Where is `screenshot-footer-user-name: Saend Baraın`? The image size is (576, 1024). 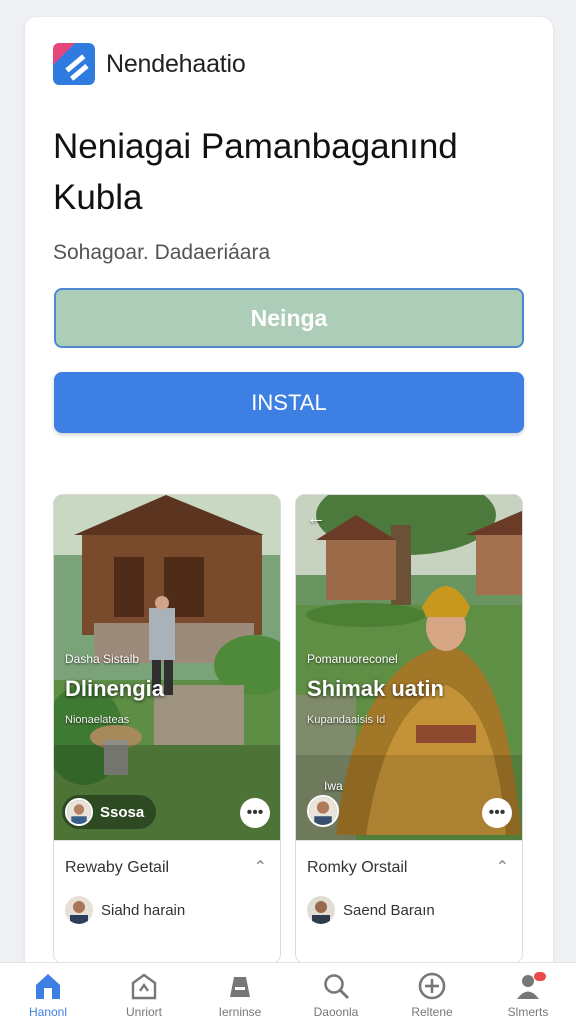
screenshot-footer-user-name: Saend Baraın is located at coordinates (389, 910).